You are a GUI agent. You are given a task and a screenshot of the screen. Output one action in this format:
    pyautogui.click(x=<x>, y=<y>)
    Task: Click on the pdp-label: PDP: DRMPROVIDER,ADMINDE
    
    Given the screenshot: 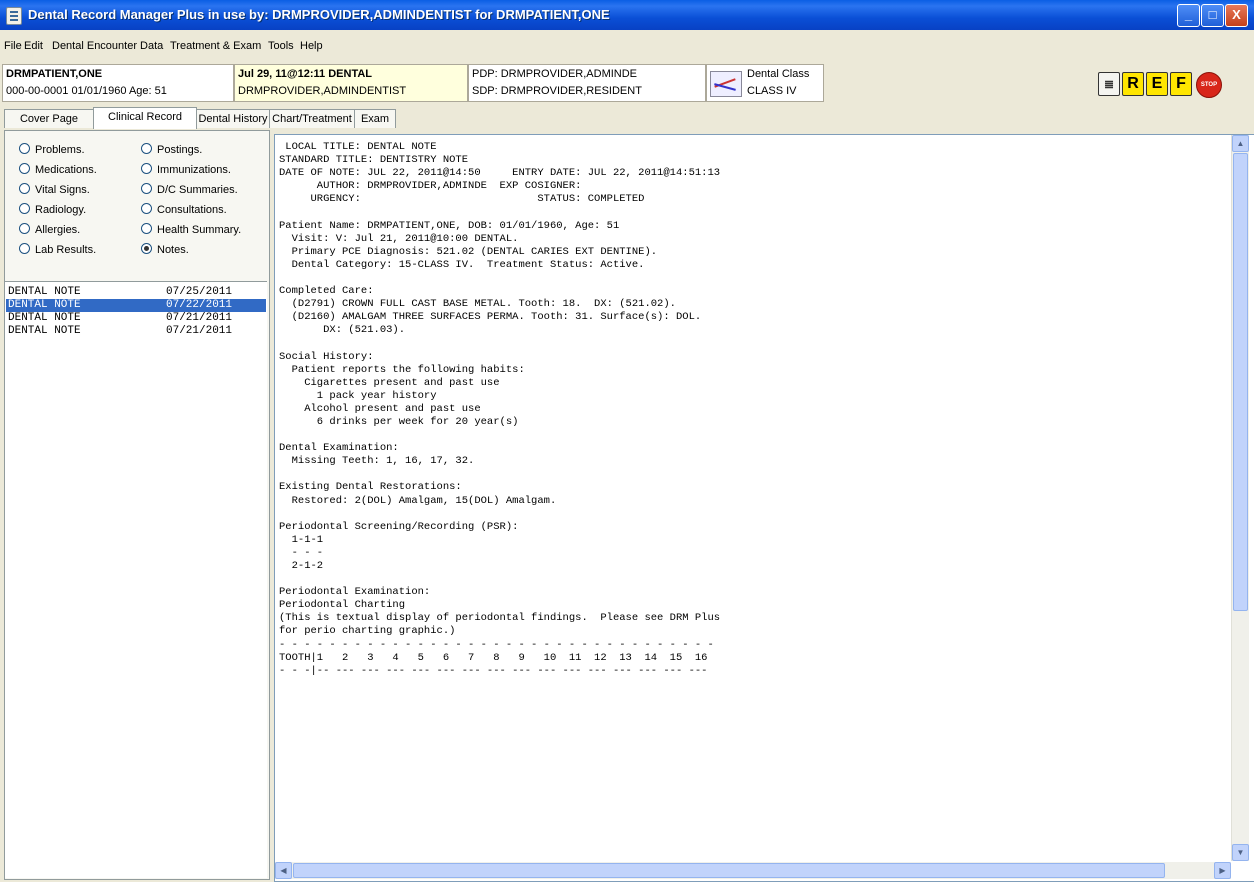 What is the action you would take?
    pyautogui.click(x=555, y=74)
    